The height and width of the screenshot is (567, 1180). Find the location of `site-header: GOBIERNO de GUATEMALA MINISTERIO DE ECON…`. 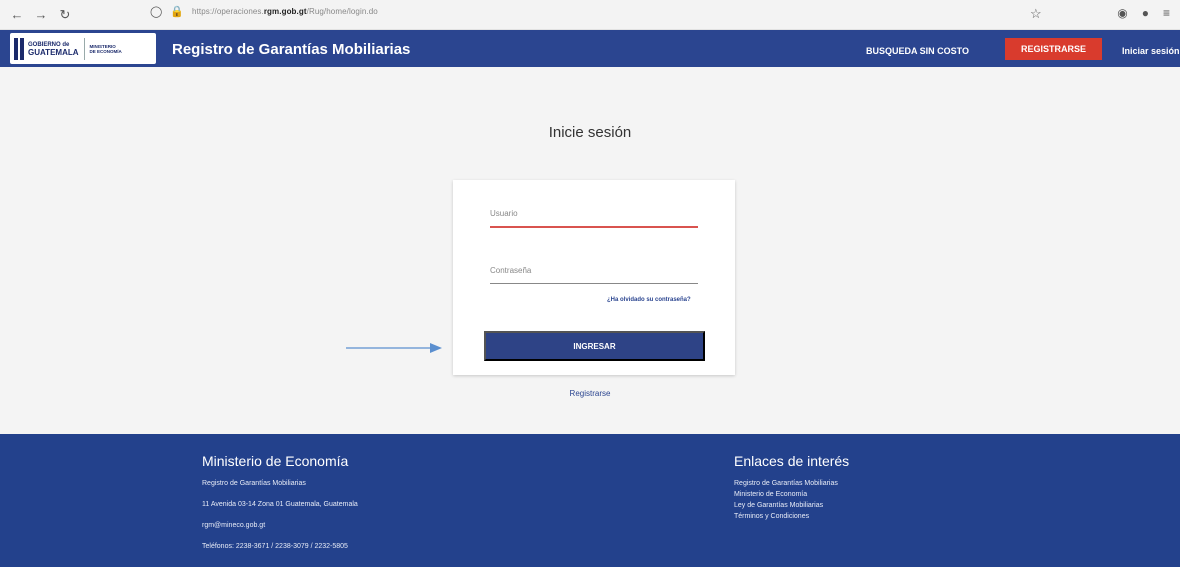

site-header: GOBIERNO de GUATEMALA MINISTERIO DE ECON… is located at coordinates (590, 48).